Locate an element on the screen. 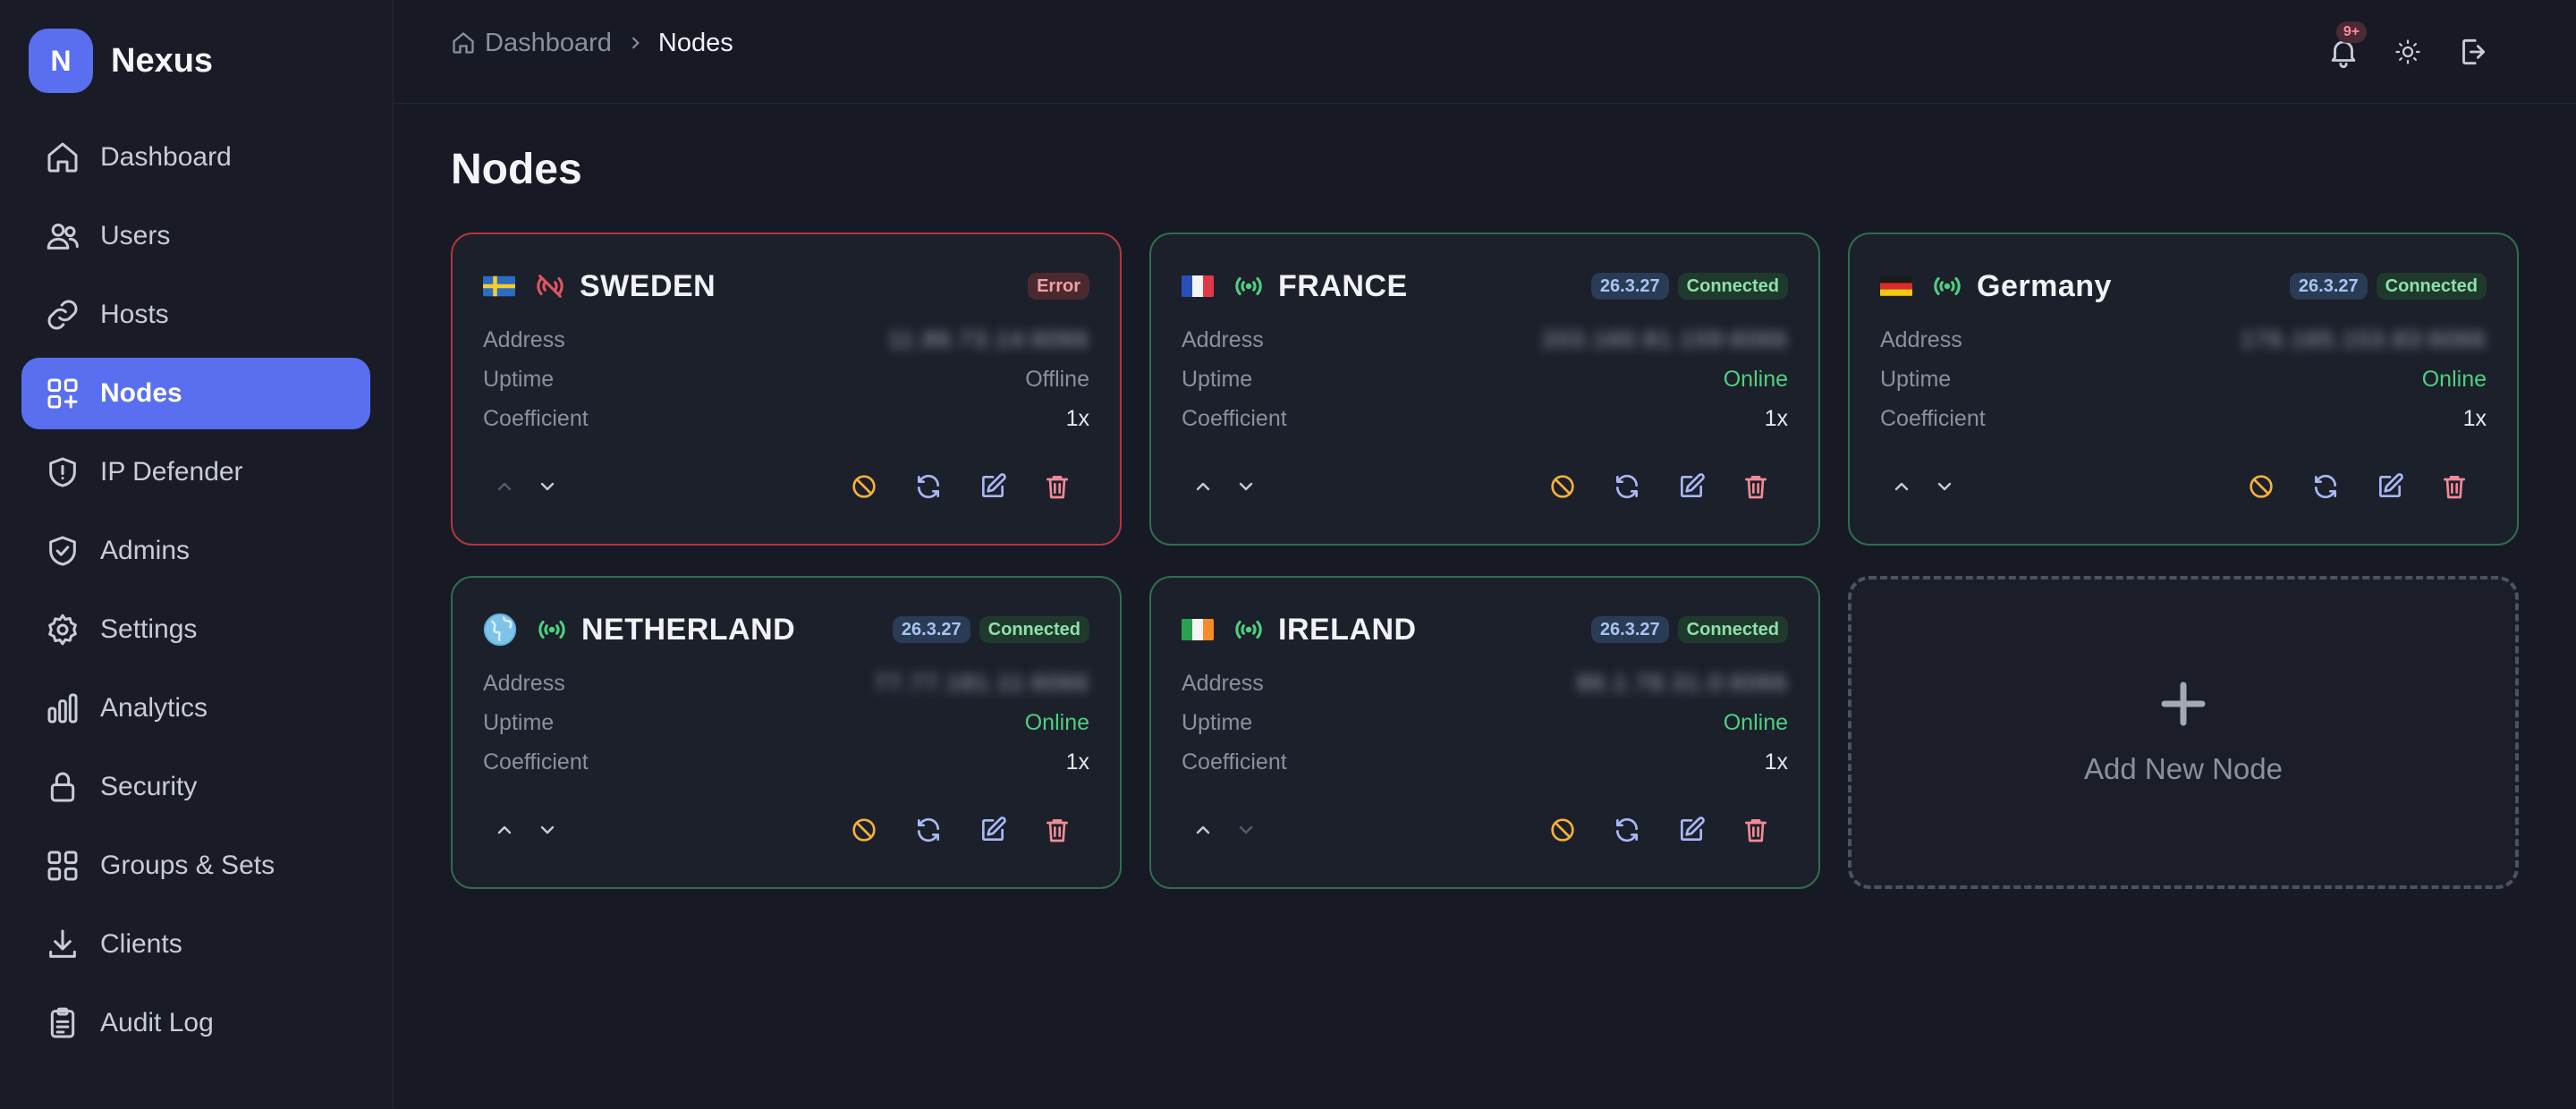  sidebar-item-nodes: Nodes is located at coordinates (195, 394).